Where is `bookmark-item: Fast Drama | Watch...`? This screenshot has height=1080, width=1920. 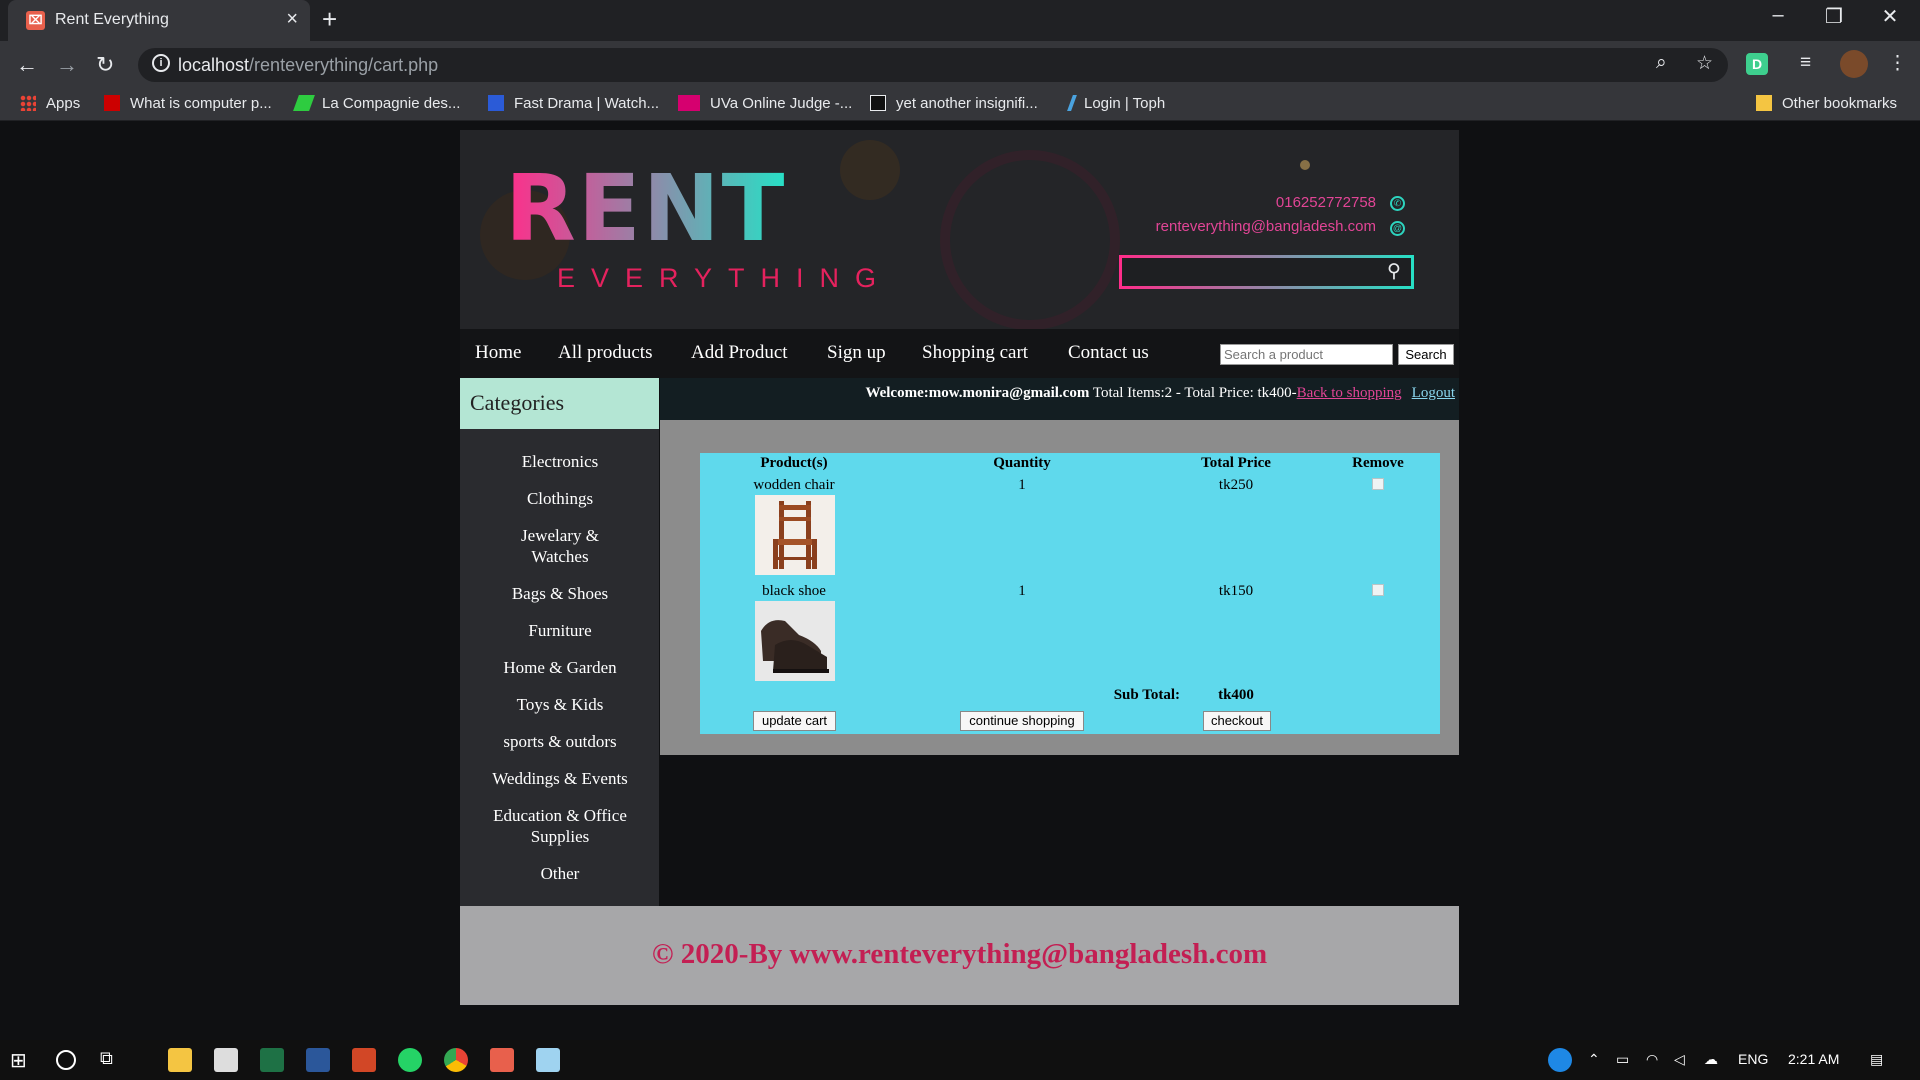
bookmark-item: Fast Drama | Watch... is located at coordinates (573, 103).